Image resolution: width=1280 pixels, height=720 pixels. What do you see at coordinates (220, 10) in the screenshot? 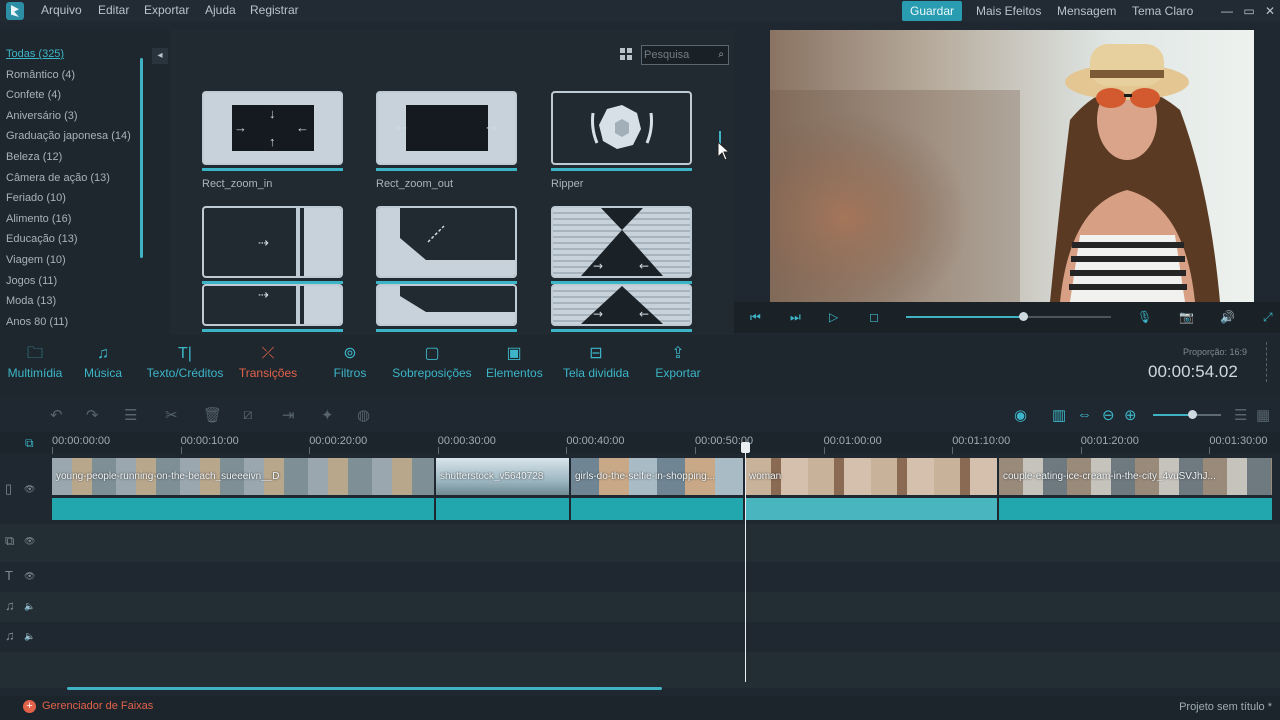
I see `menu-ajuda: Ajuda` at bounding box center [220, 10].